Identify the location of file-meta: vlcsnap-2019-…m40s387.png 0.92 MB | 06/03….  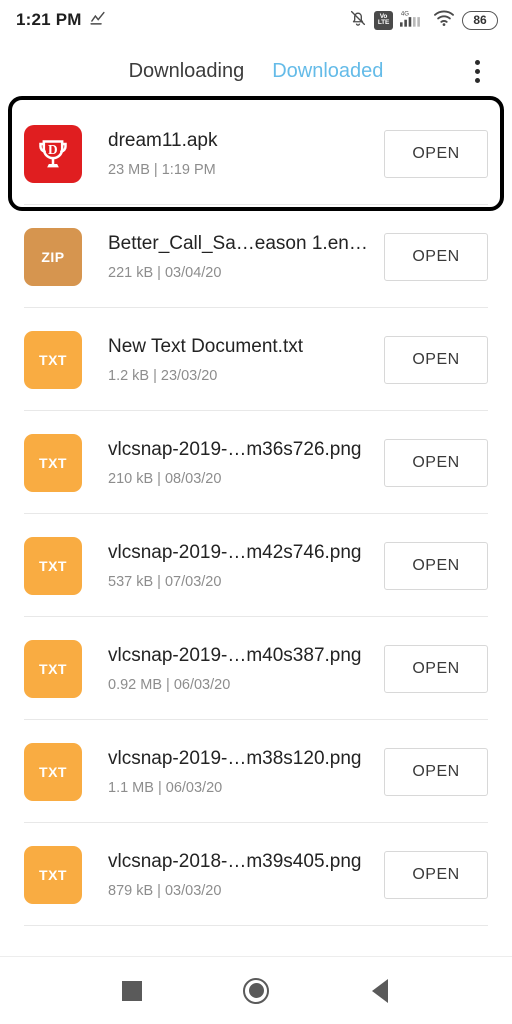
(233, 668).